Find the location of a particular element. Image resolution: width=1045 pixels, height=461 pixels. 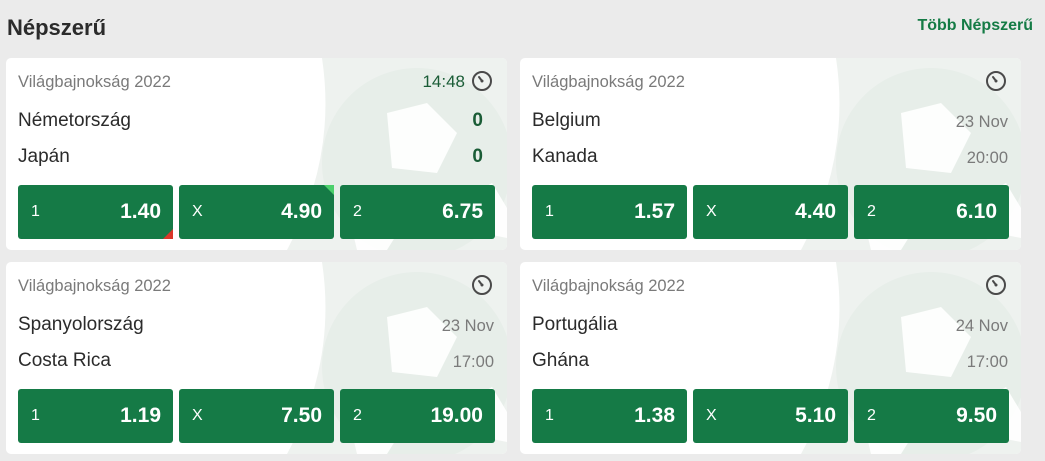

match-date: 24 Nov is located at coordinates (981, 326).